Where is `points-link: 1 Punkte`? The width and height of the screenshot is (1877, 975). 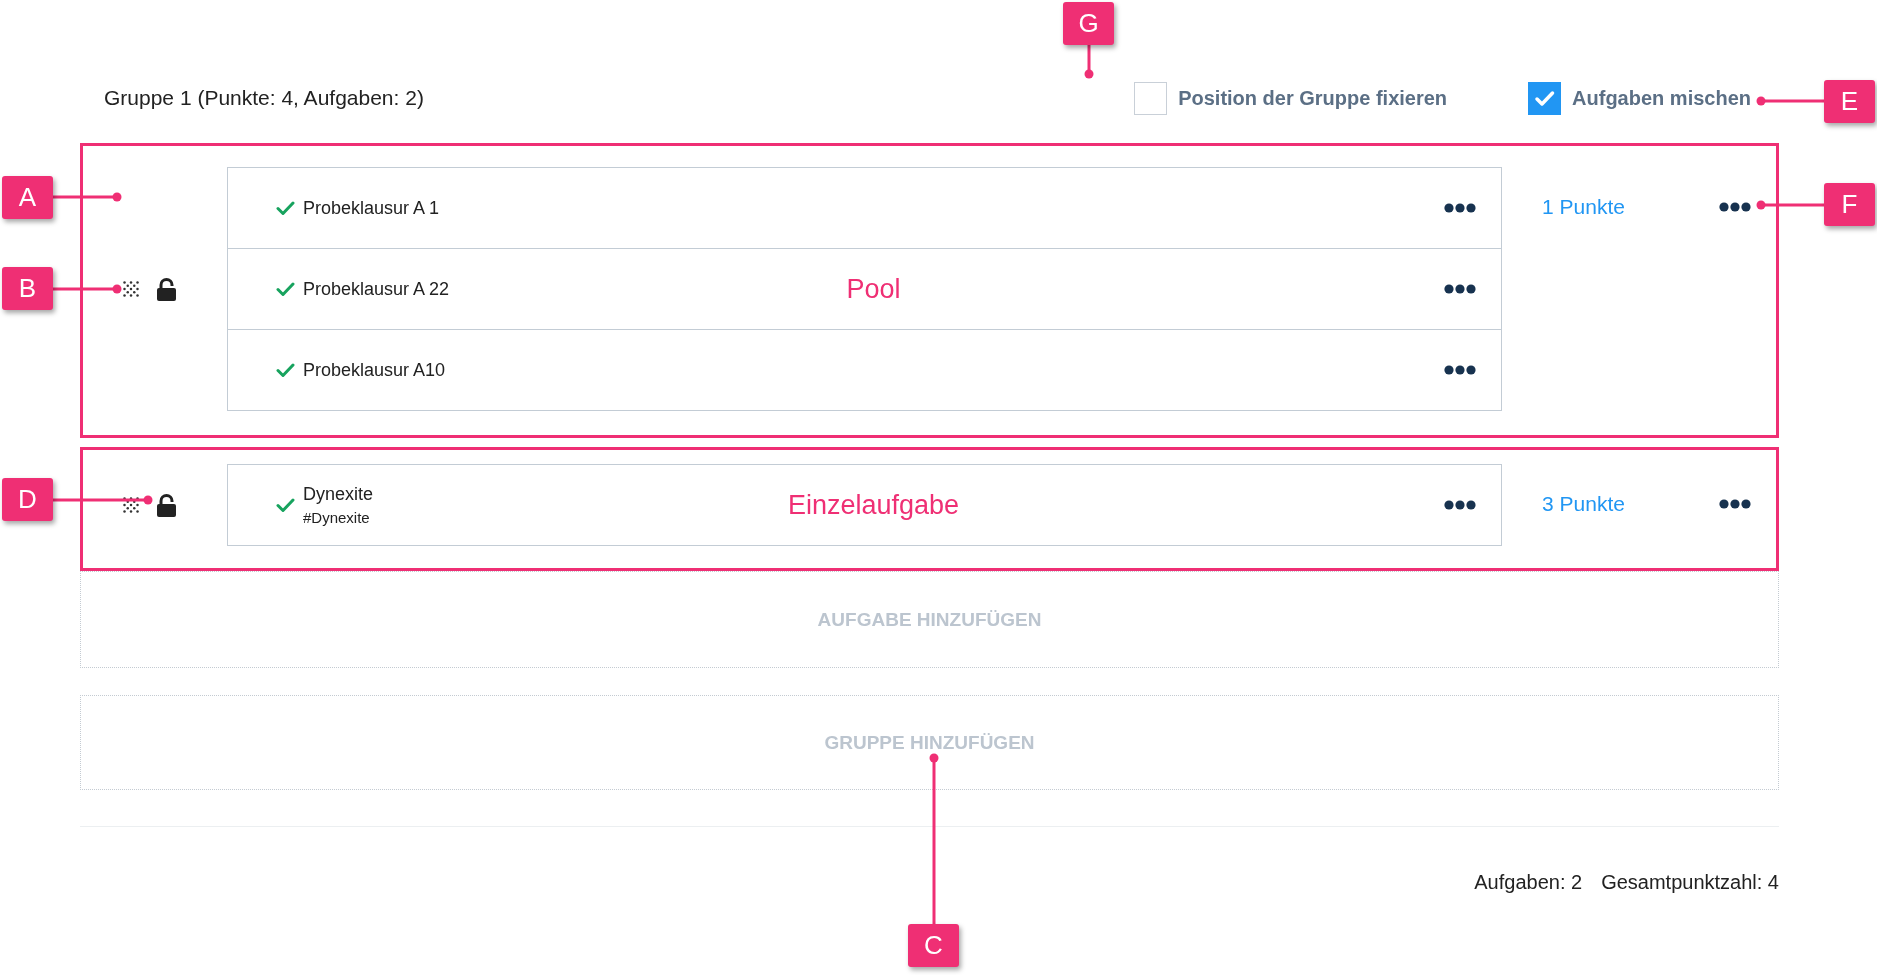
points-link: 1 Punkte is located at coordinates (1583, 207).